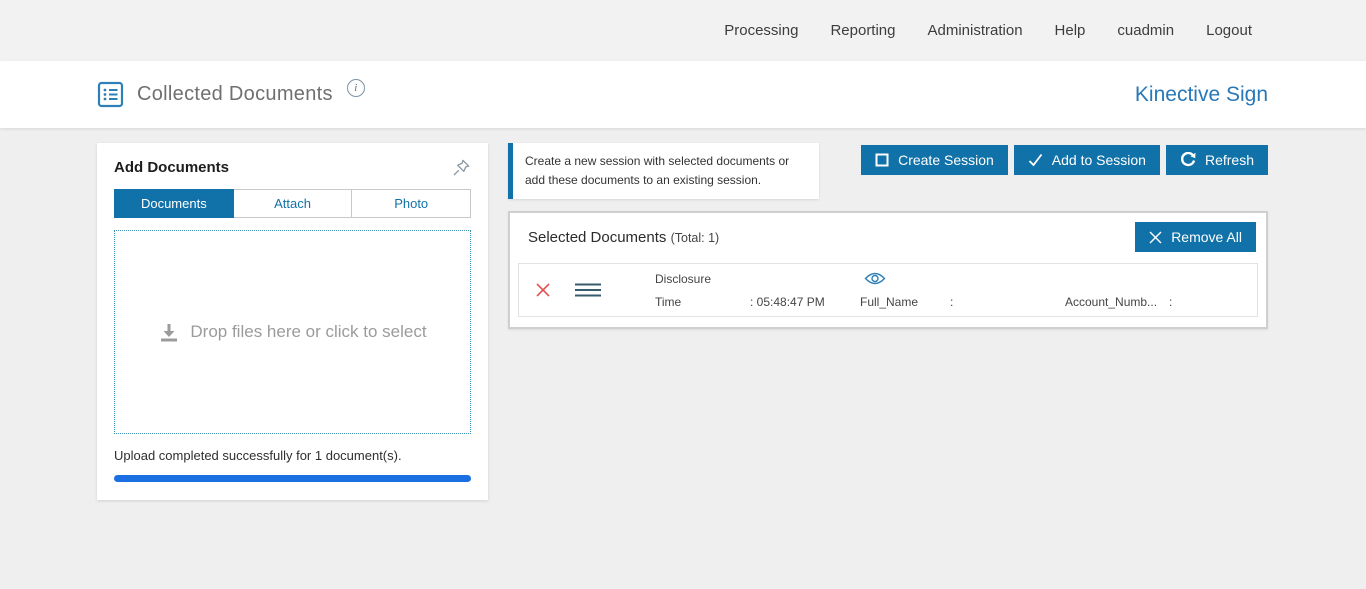 Image resolution: width=1366 pixels, height=589 pixels. I want to click on create-session-button: Create Session, so click(934, 160).